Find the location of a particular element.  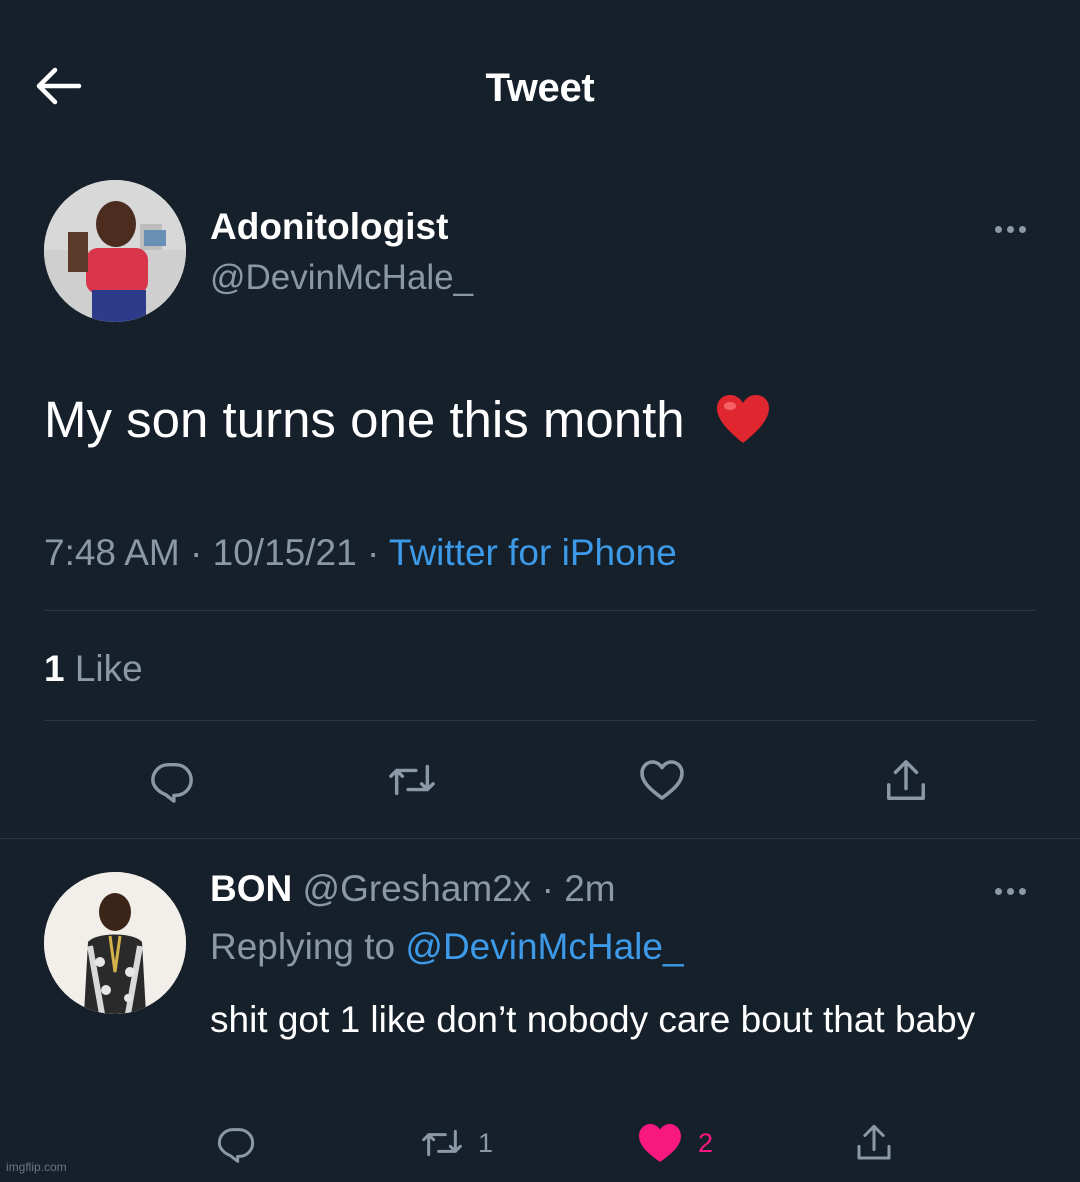

like-count: 1 is located at coordinates (54, 668).